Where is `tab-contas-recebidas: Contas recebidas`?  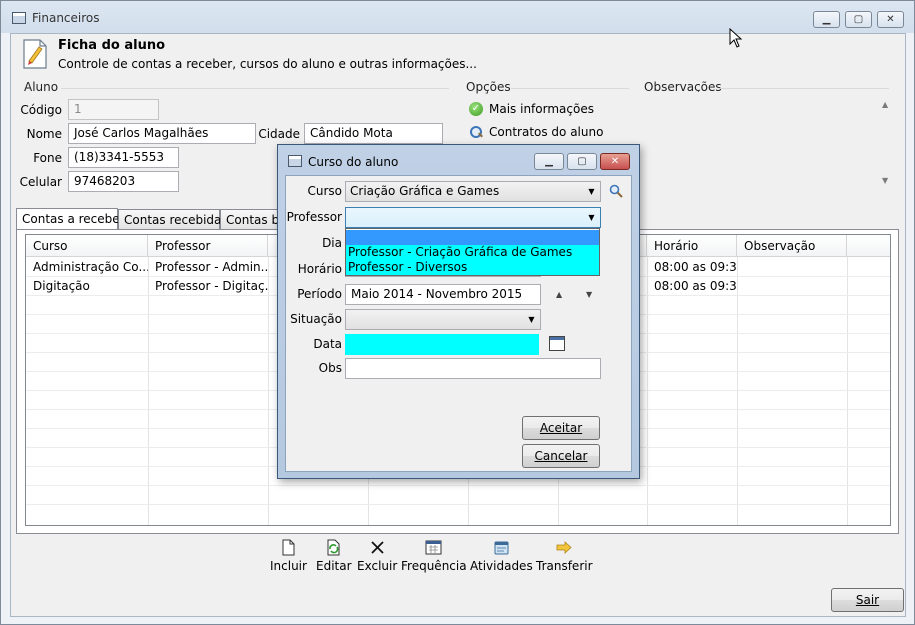 tab-contas-recebidas: Contas recebidas is located at coordinates (173, 219).